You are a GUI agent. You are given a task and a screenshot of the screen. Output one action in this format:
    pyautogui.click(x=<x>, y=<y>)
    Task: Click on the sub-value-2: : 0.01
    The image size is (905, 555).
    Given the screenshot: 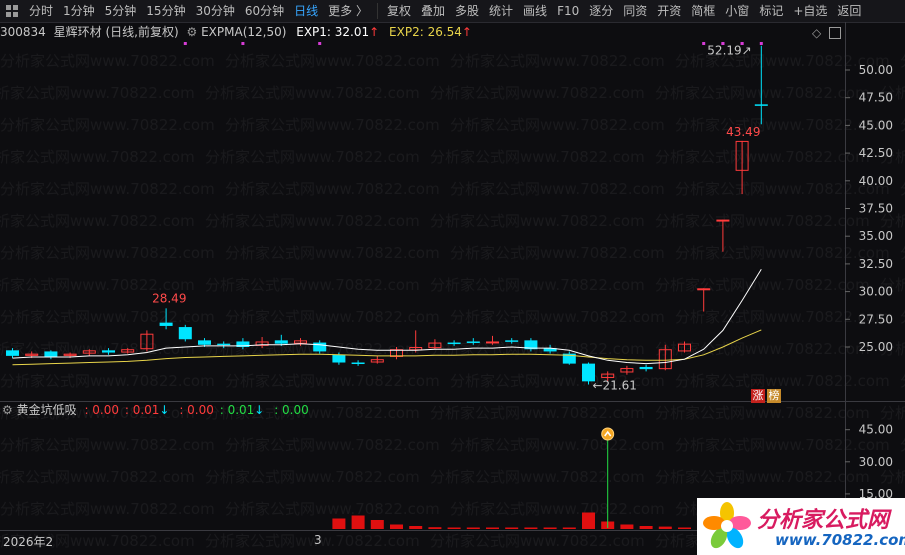 What is the action you would take?
    pyautogui.click(x=142, y=410)
    